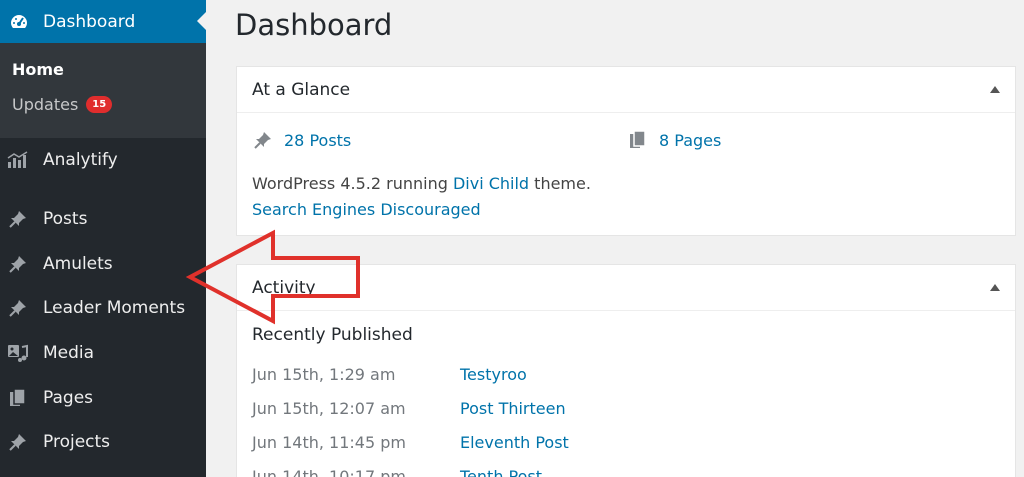 The height and width of the screenshot is (477, 1024). I want to click on submenu-updates-label: Updates, so click(45, 104).